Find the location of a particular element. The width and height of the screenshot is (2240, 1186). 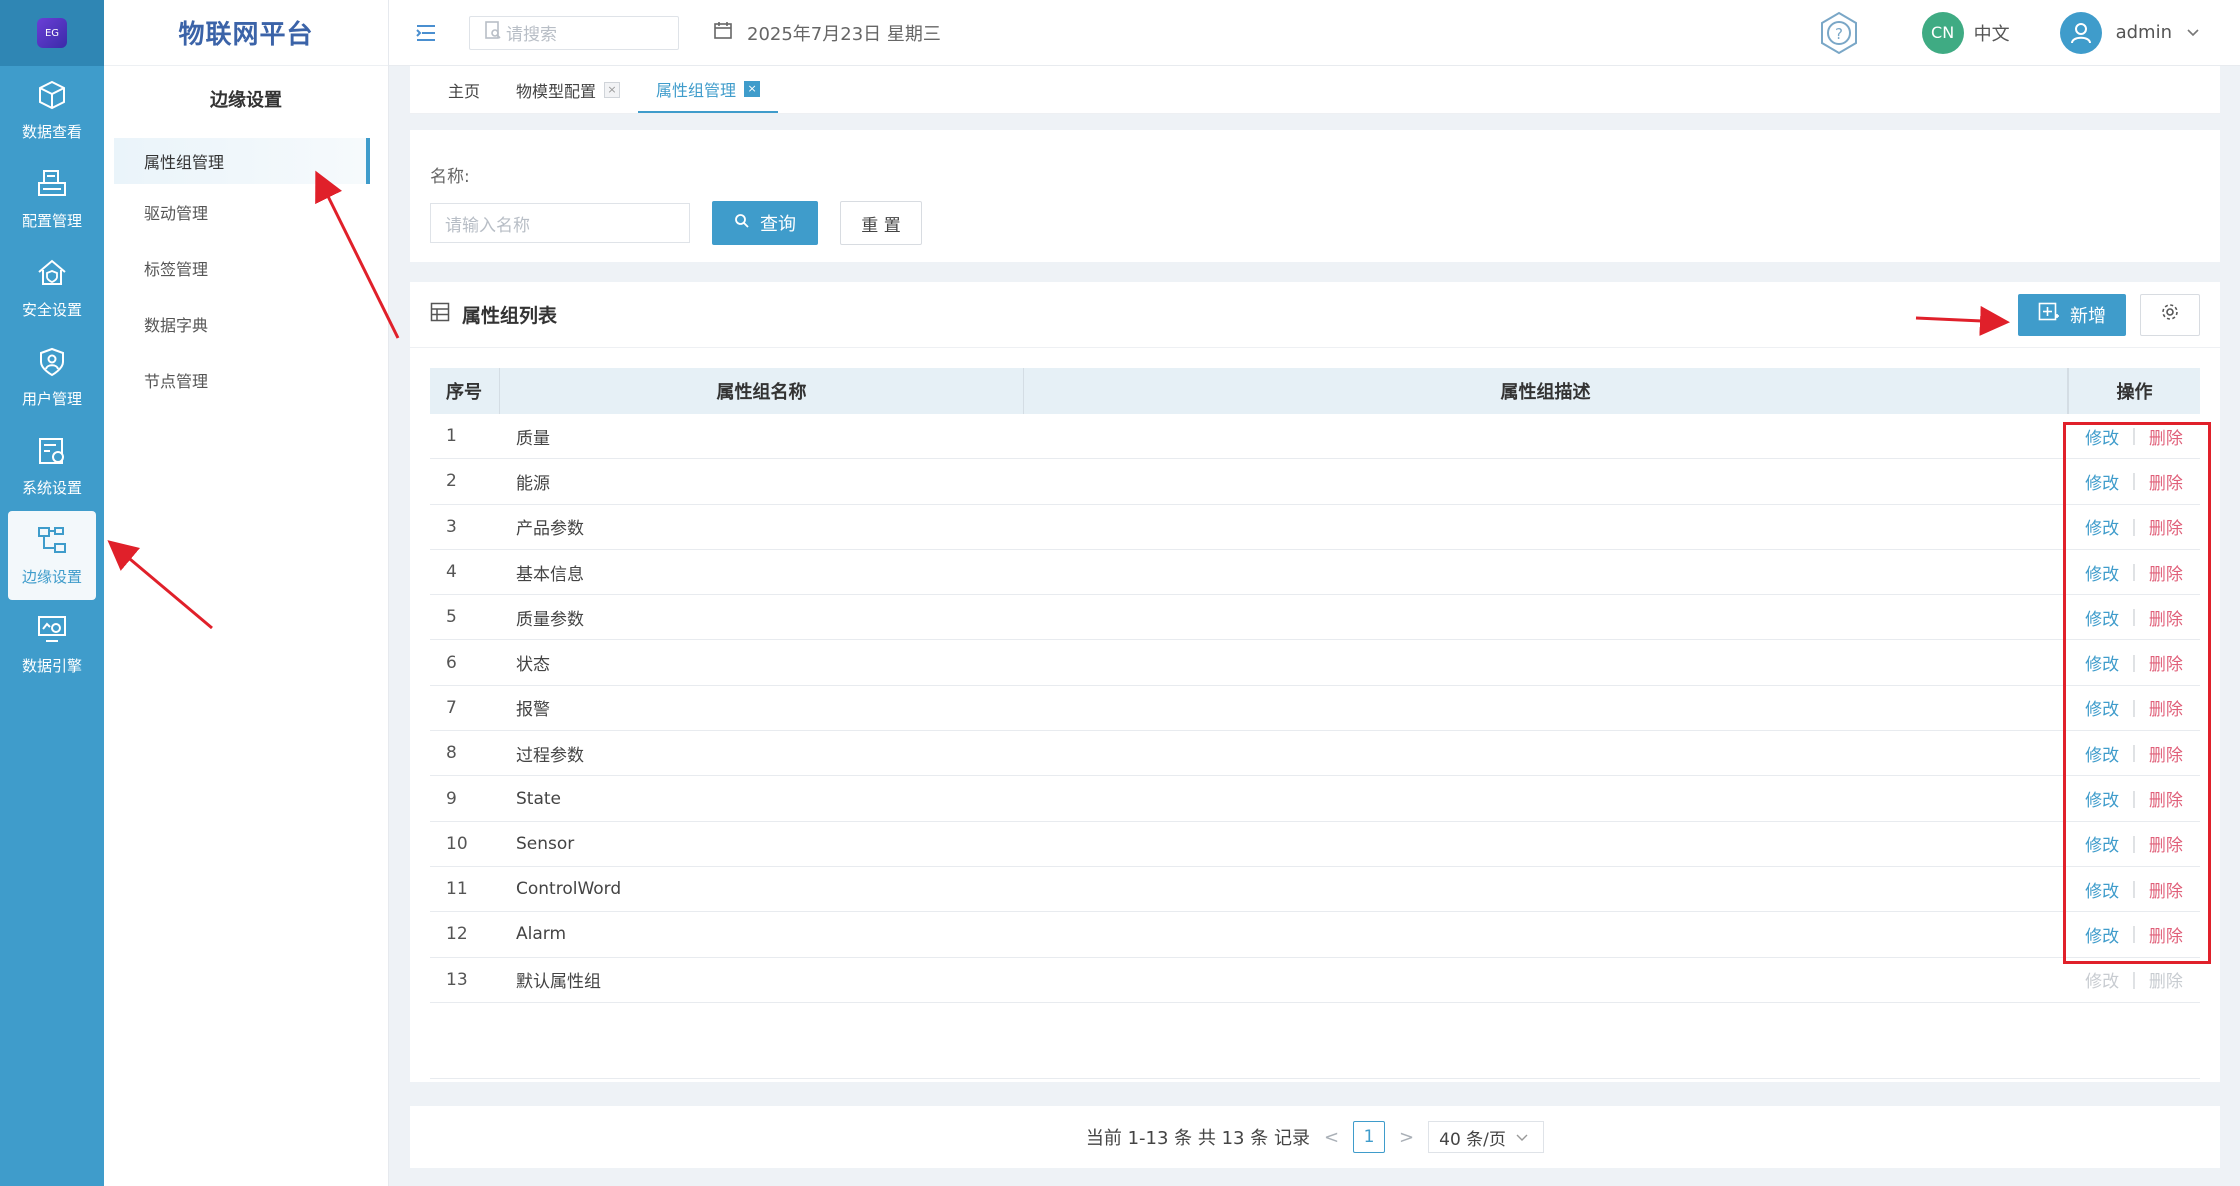

rail-item-label: 系统设置 is located at coordinates (51, 488).